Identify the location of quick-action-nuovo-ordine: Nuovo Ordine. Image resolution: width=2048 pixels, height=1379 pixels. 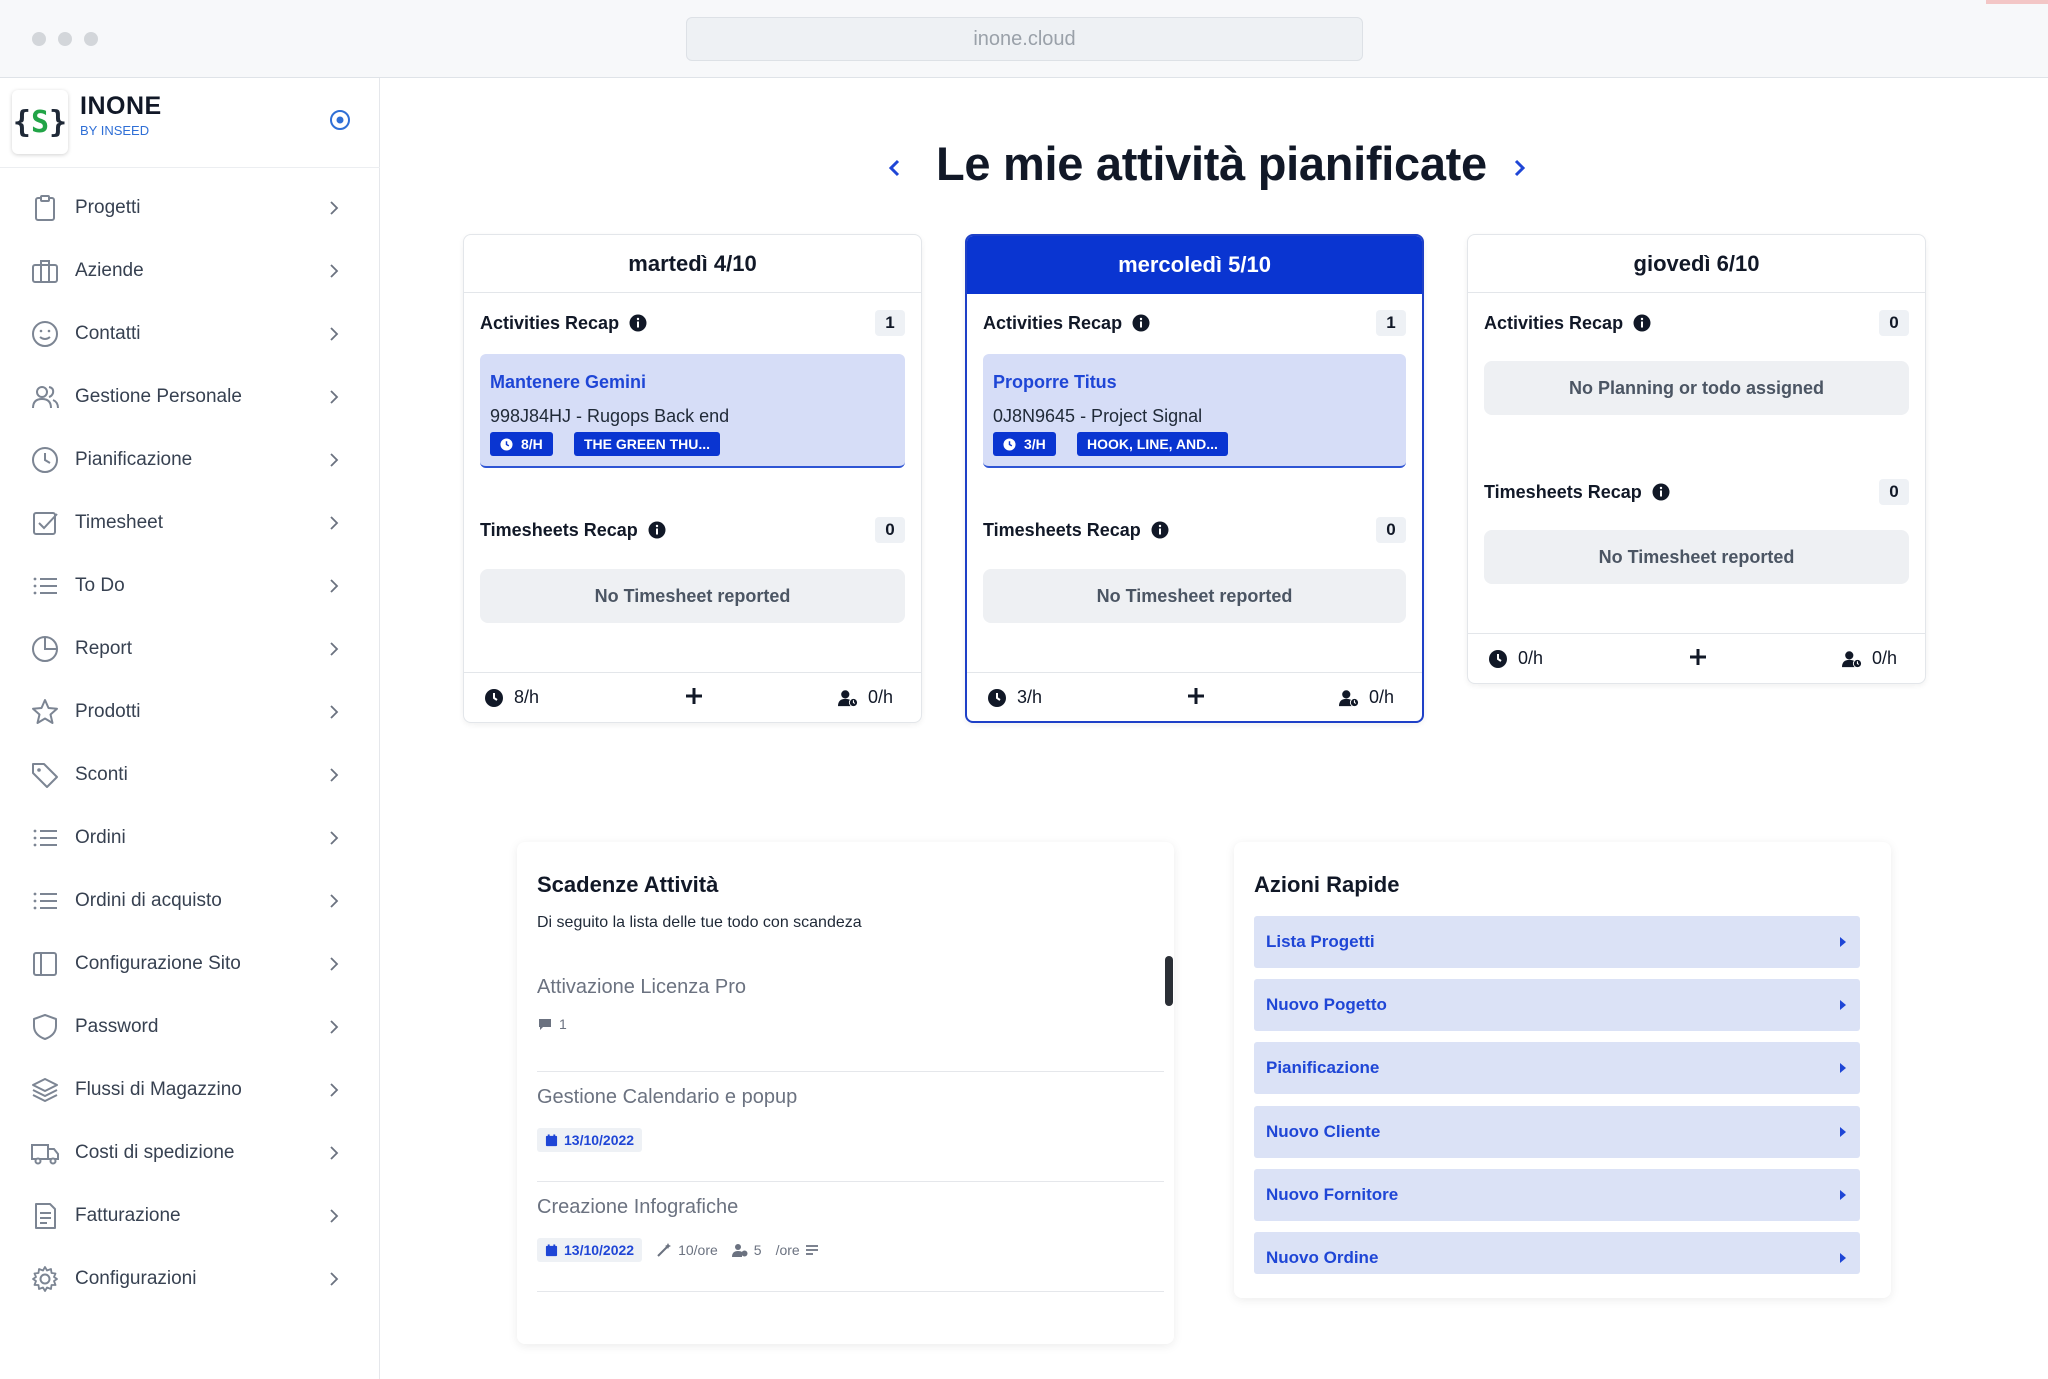
(1557, 1253).